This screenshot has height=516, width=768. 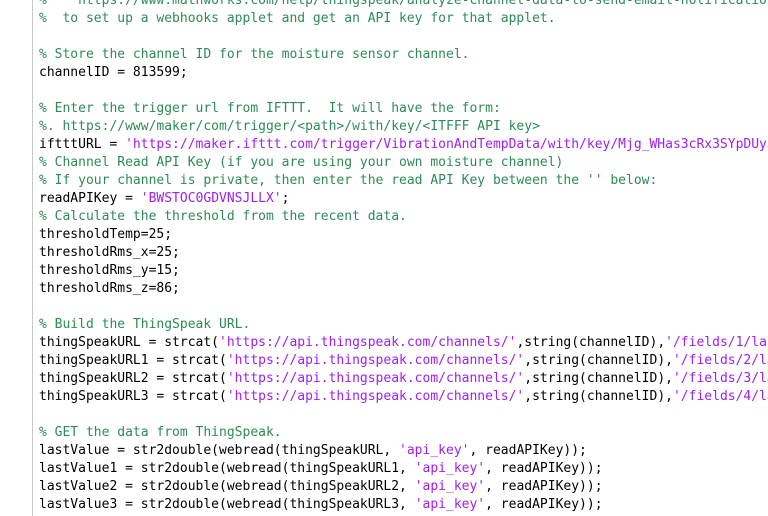 I want to click on code-line-text: thresholdRms_x=25;, so click(x=106, y=253).